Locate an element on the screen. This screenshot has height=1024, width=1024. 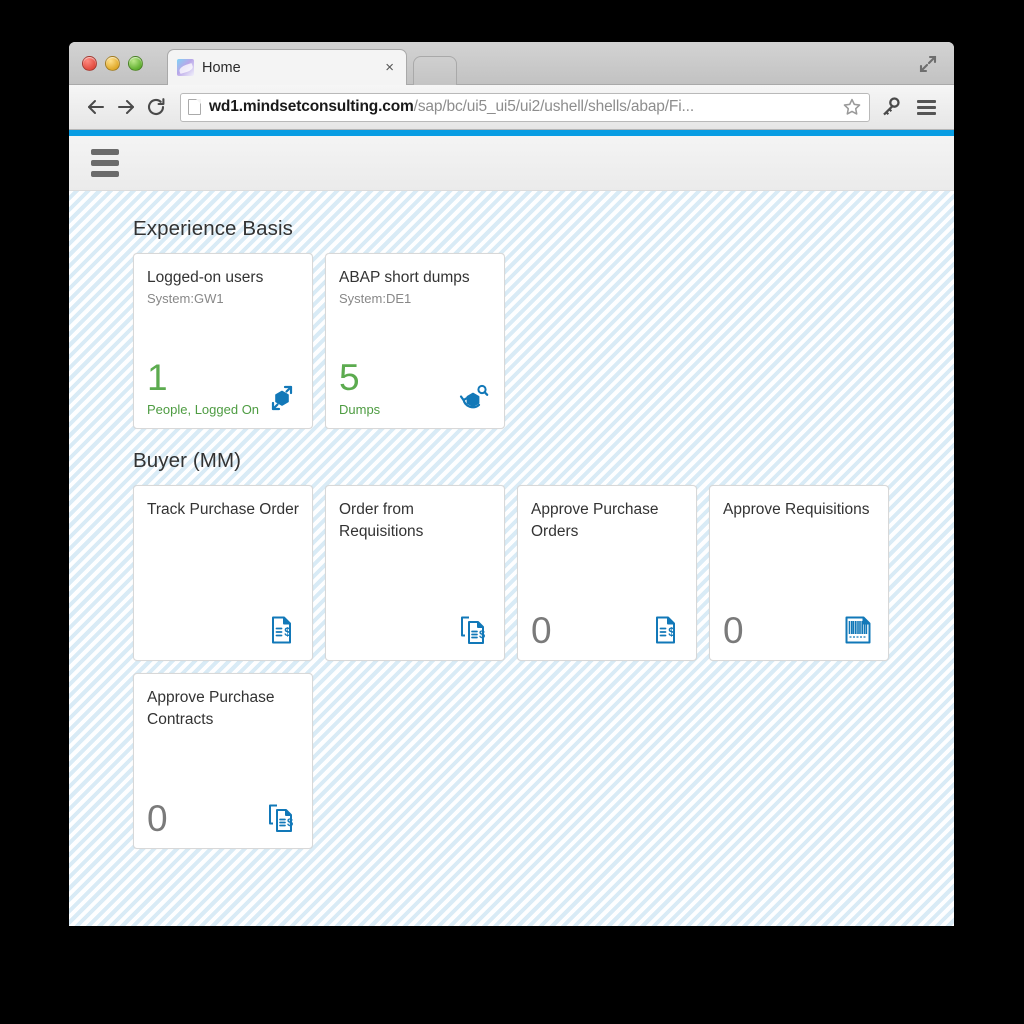
new-tab-button is located at coordinates (435, 70).